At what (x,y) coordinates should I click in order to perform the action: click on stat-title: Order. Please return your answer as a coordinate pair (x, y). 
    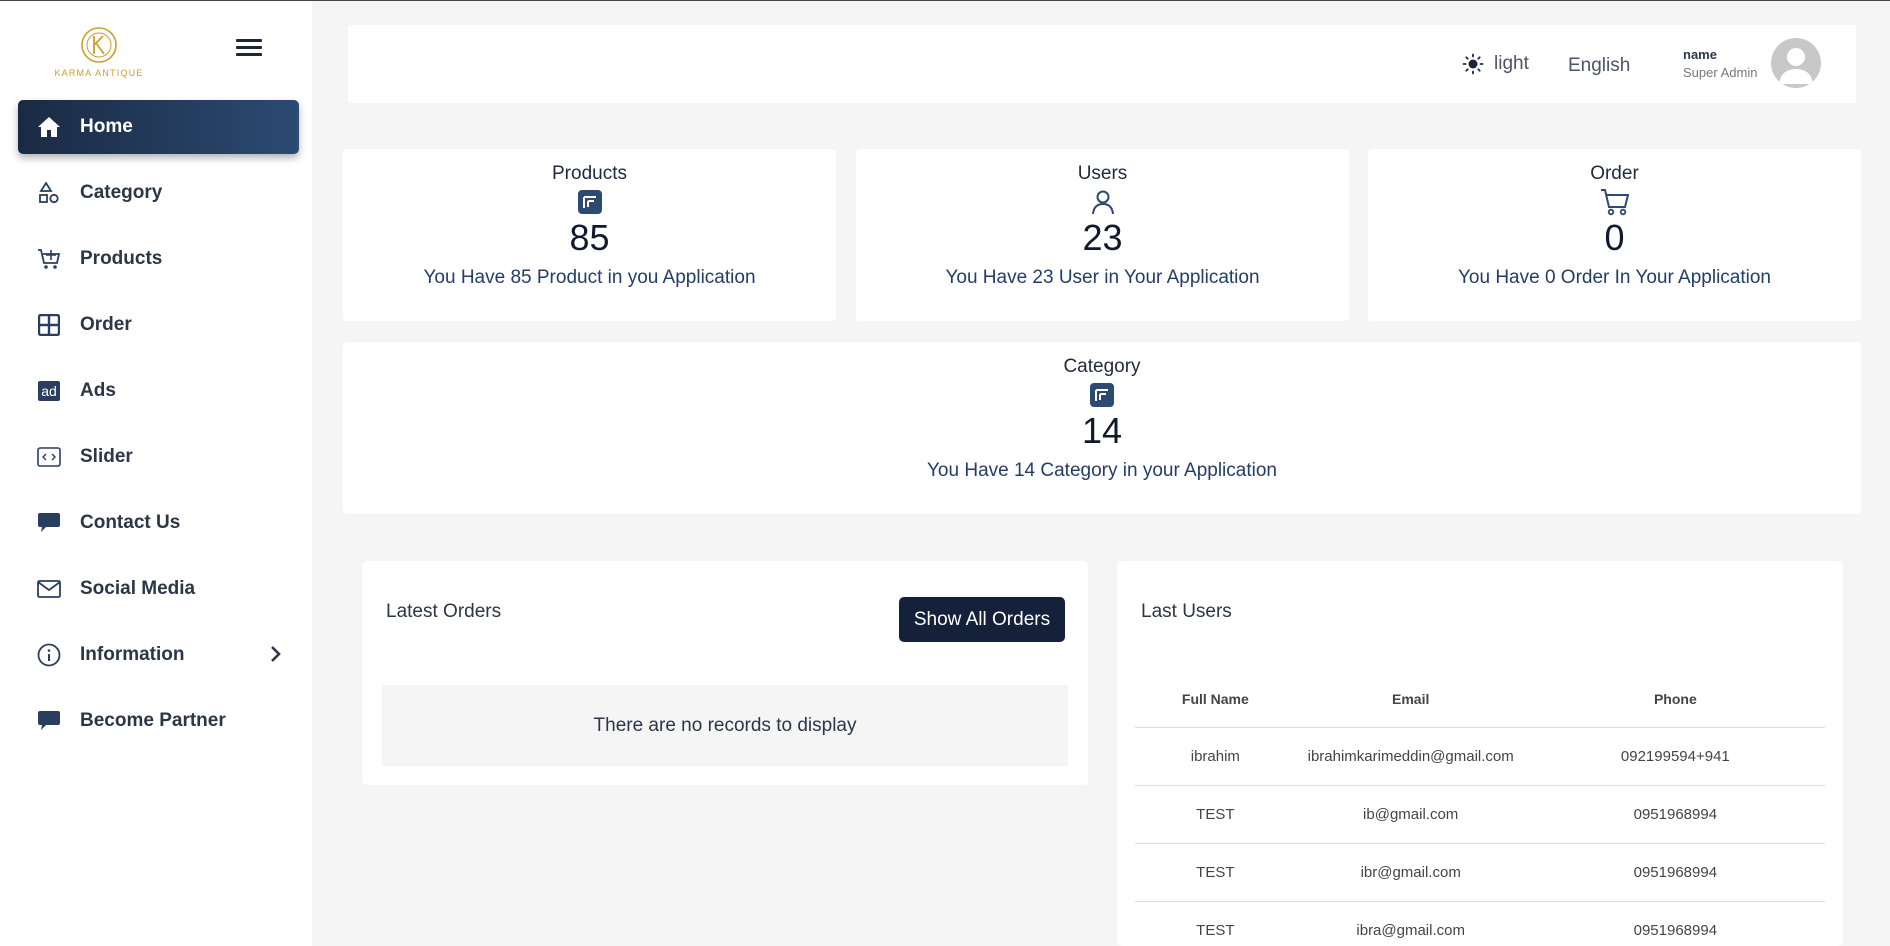
    Looking at the image, I should click on (1614, 173).